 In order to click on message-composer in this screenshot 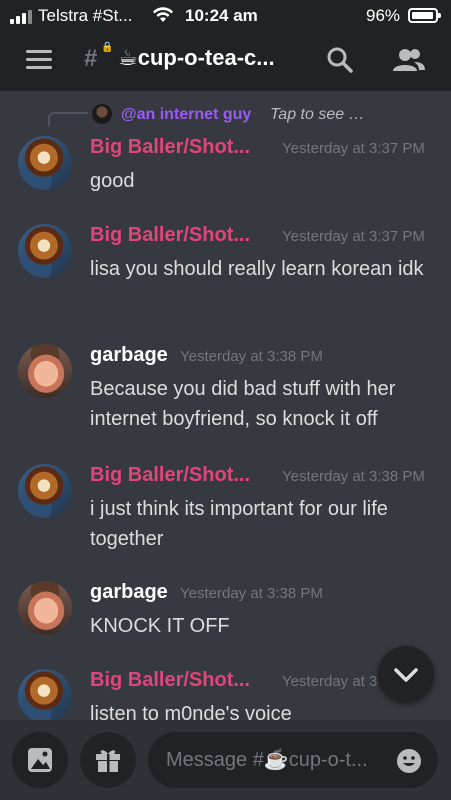, I will do `click(225, 760)`.